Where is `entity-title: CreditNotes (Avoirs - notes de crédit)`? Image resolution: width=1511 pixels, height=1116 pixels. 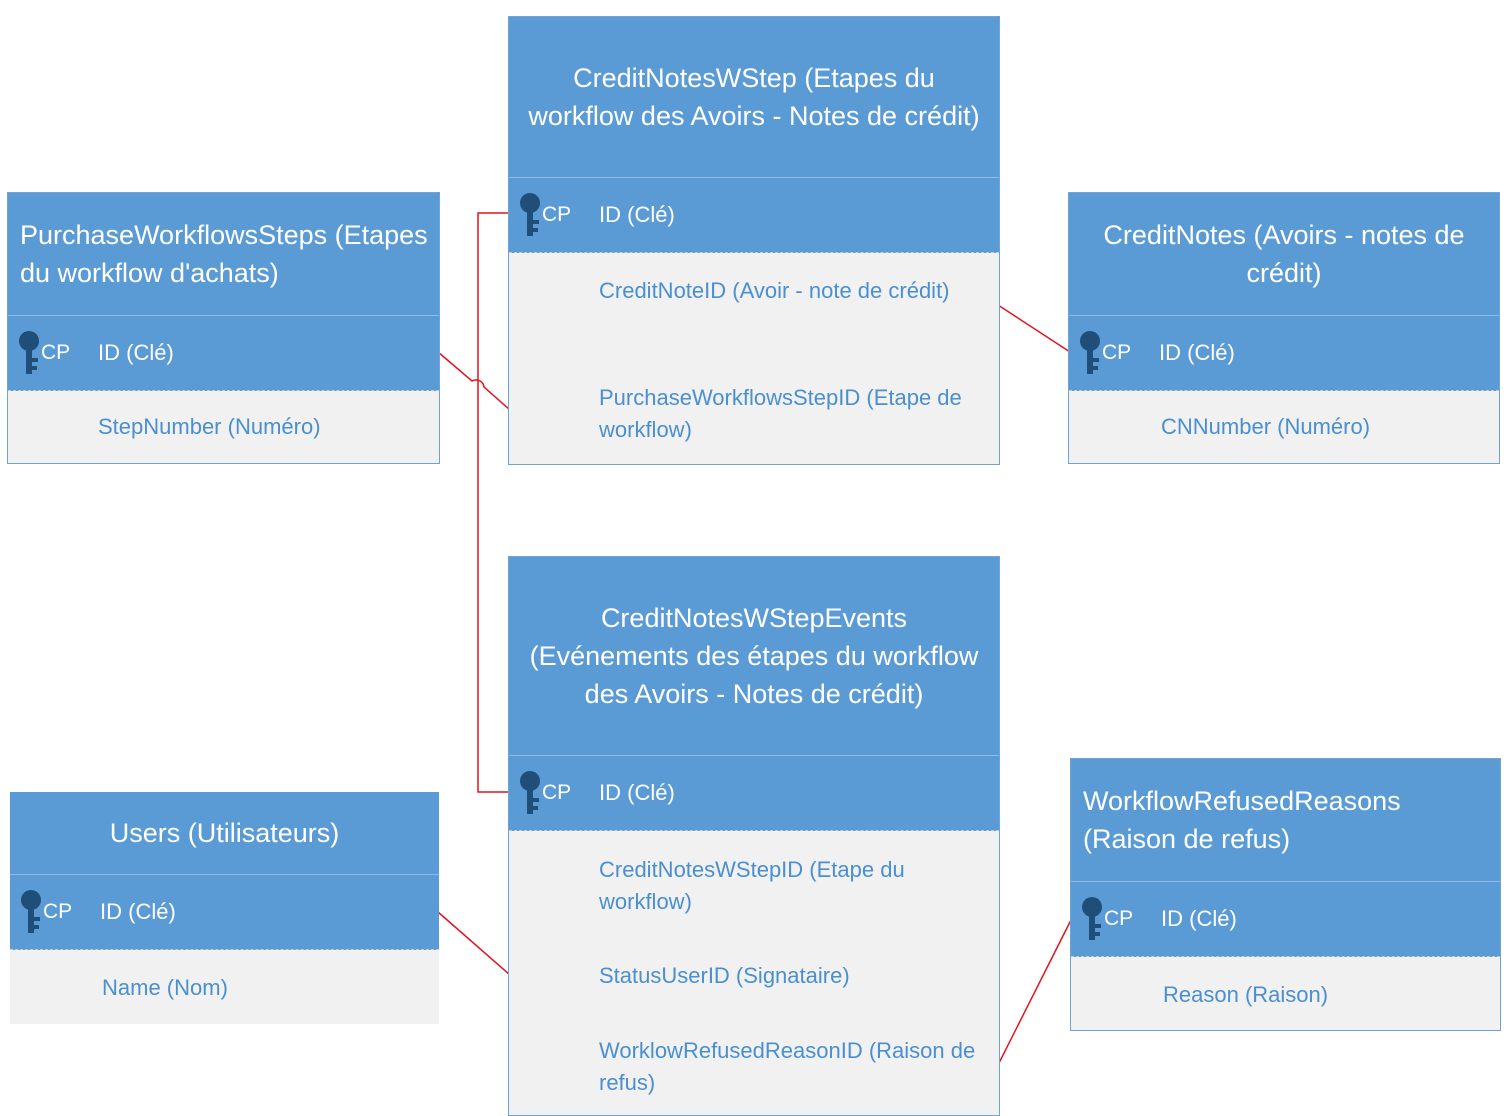
entity-title: CreditNotes (Avoirs - notes de crédit) is located at coordinates (1284, 254).